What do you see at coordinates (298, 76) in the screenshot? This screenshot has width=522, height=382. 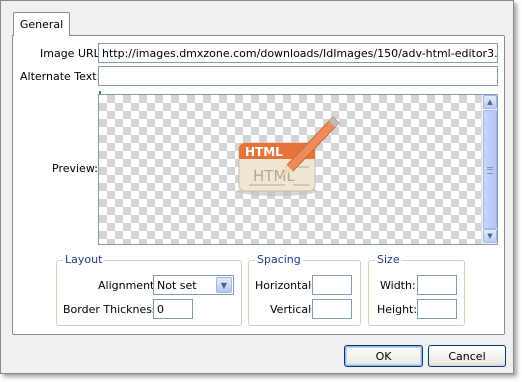 I see `alternate-text-input` at bounding box center [298, 76].